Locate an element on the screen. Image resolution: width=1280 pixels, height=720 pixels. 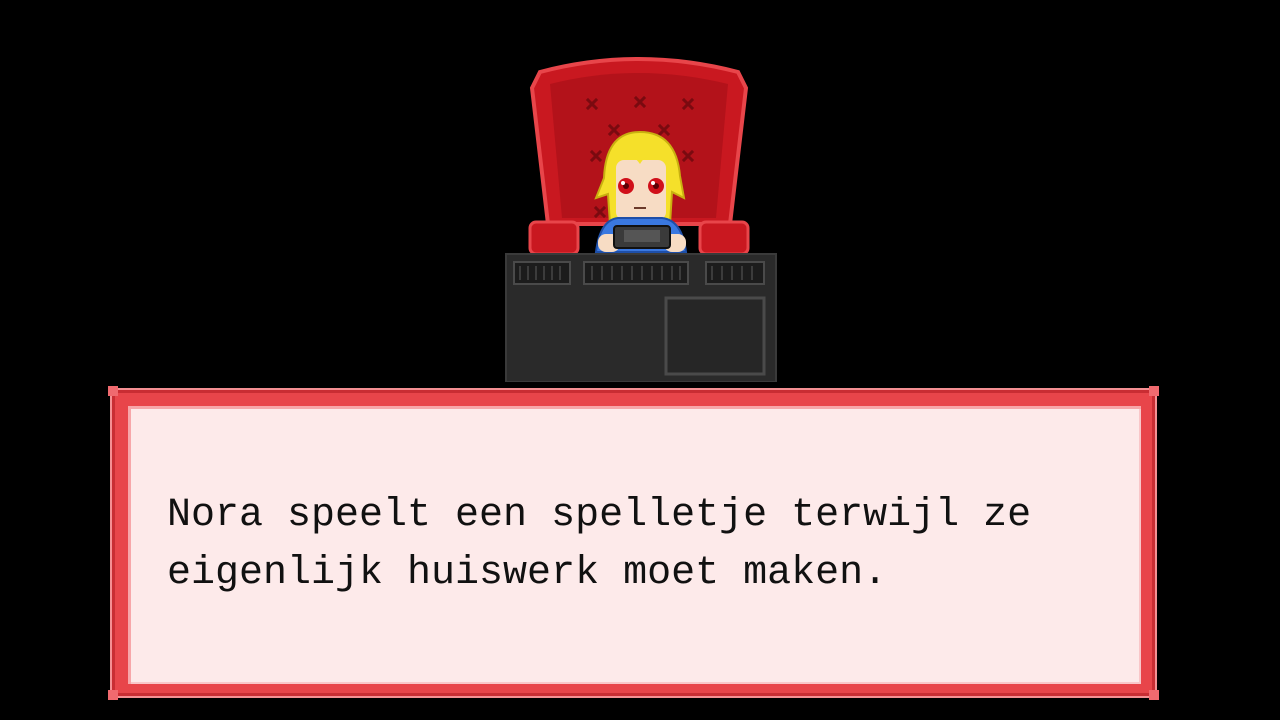
handheld-console-icon is located at coordinates (642, 237).